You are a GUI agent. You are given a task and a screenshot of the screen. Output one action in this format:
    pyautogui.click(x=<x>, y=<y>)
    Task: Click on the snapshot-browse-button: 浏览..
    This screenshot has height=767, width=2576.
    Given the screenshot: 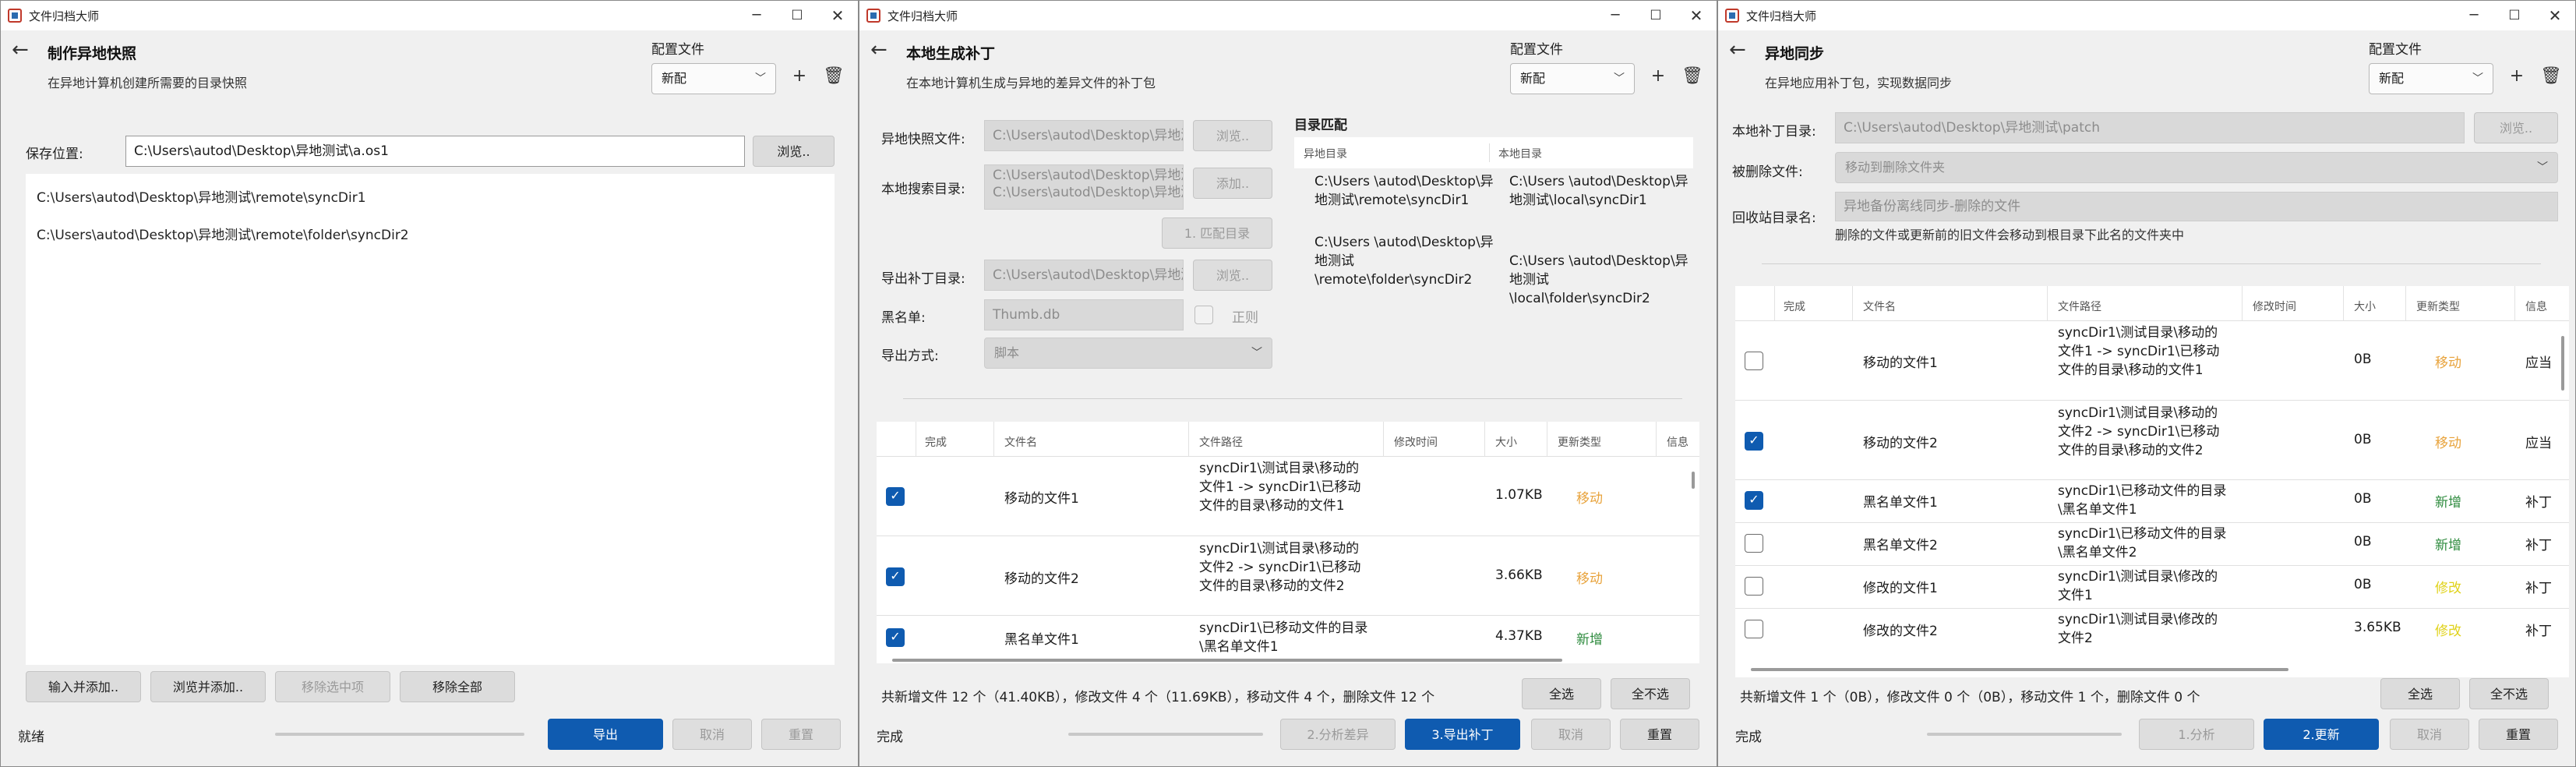 What is the action you would take?
    pyautogui.click(x=1232, y=135)
    